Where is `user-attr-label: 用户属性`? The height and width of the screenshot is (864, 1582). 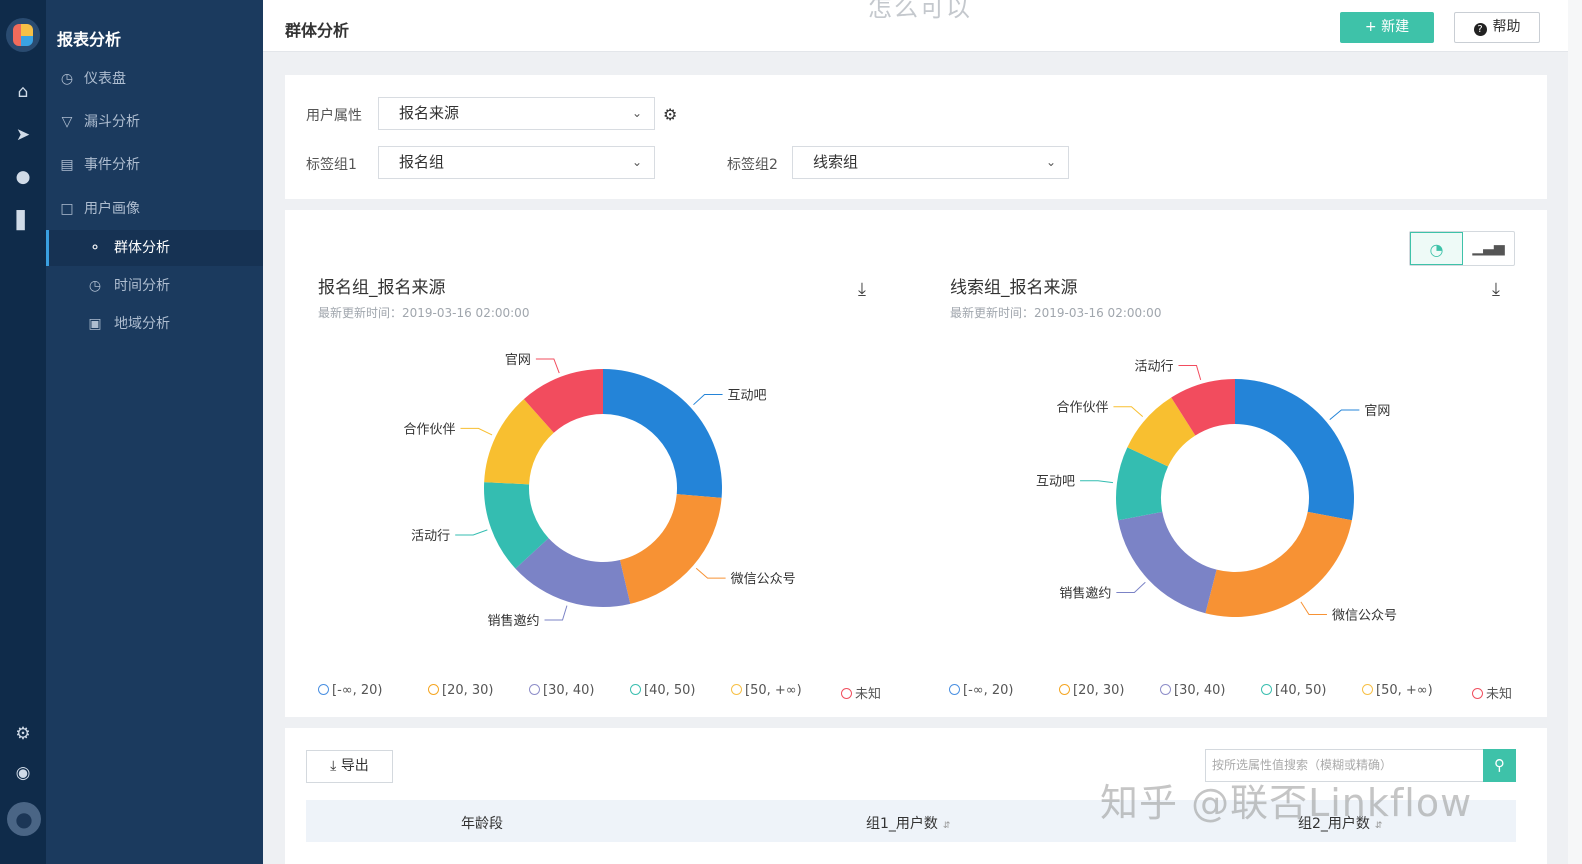
user-attr-label: 用户属性 is located at coordinates (334, 116).